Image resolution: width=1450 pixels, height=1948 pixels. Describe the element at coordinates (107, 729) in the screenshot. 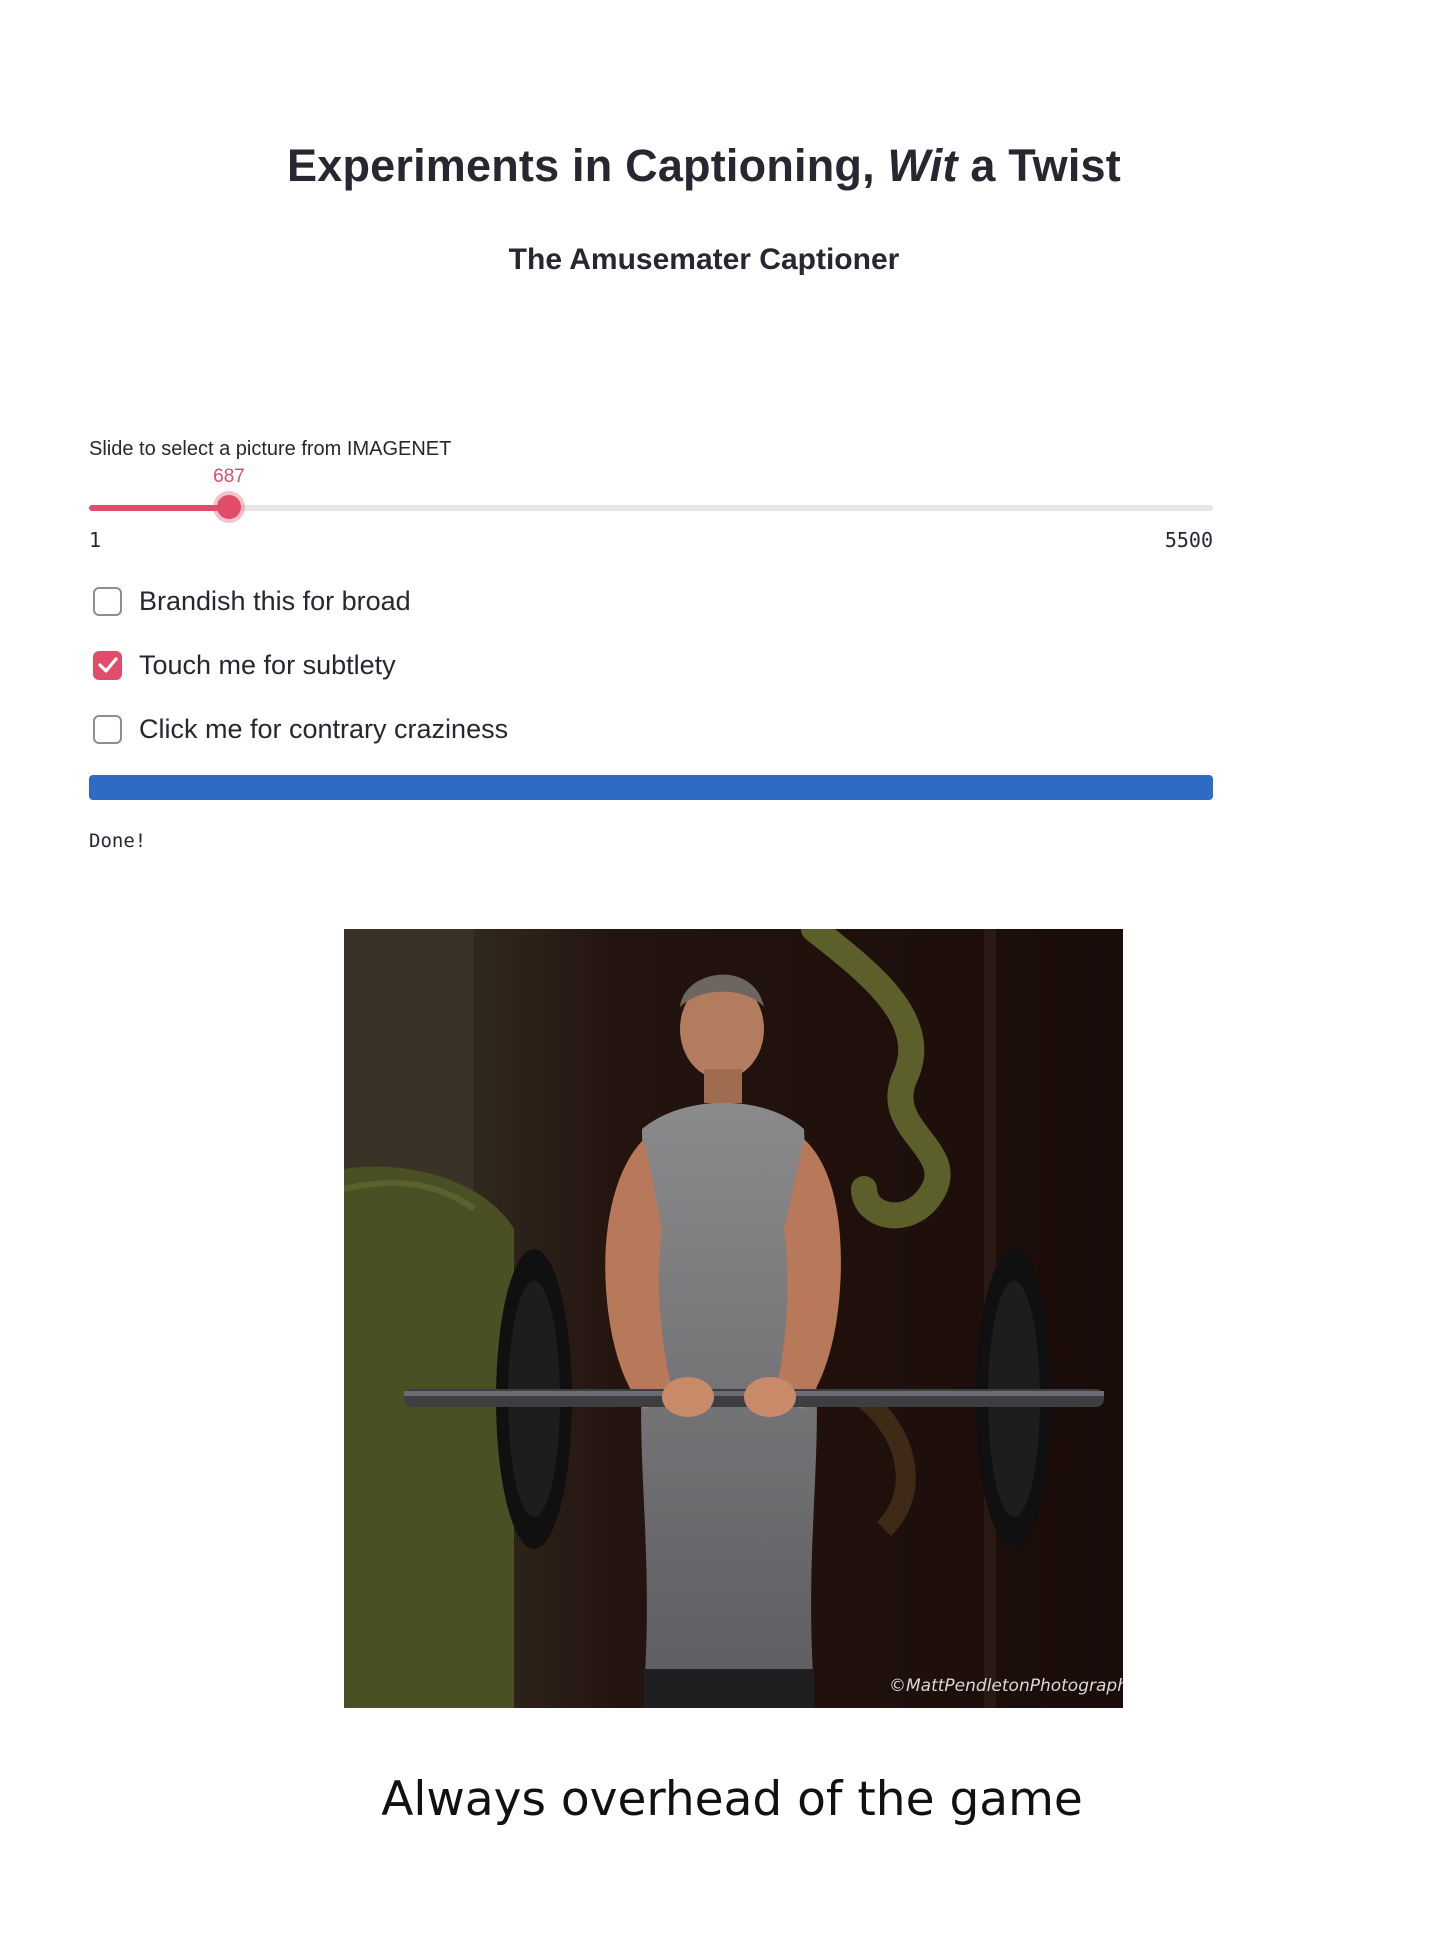

I see `checkbox-craziness-box` at that location.